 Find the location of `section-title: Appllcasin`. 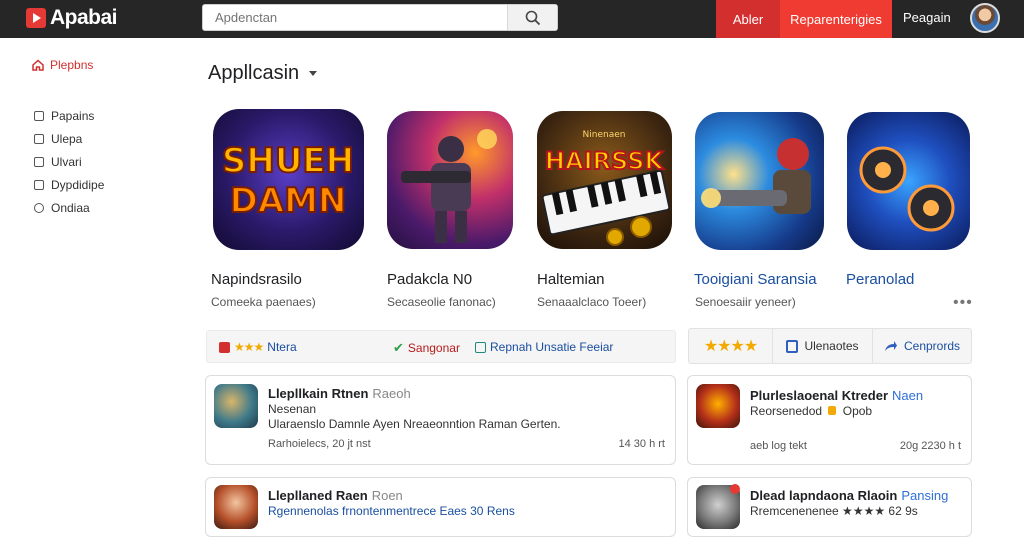

section-title: Appllcasin is located at coordinates (254, 73).